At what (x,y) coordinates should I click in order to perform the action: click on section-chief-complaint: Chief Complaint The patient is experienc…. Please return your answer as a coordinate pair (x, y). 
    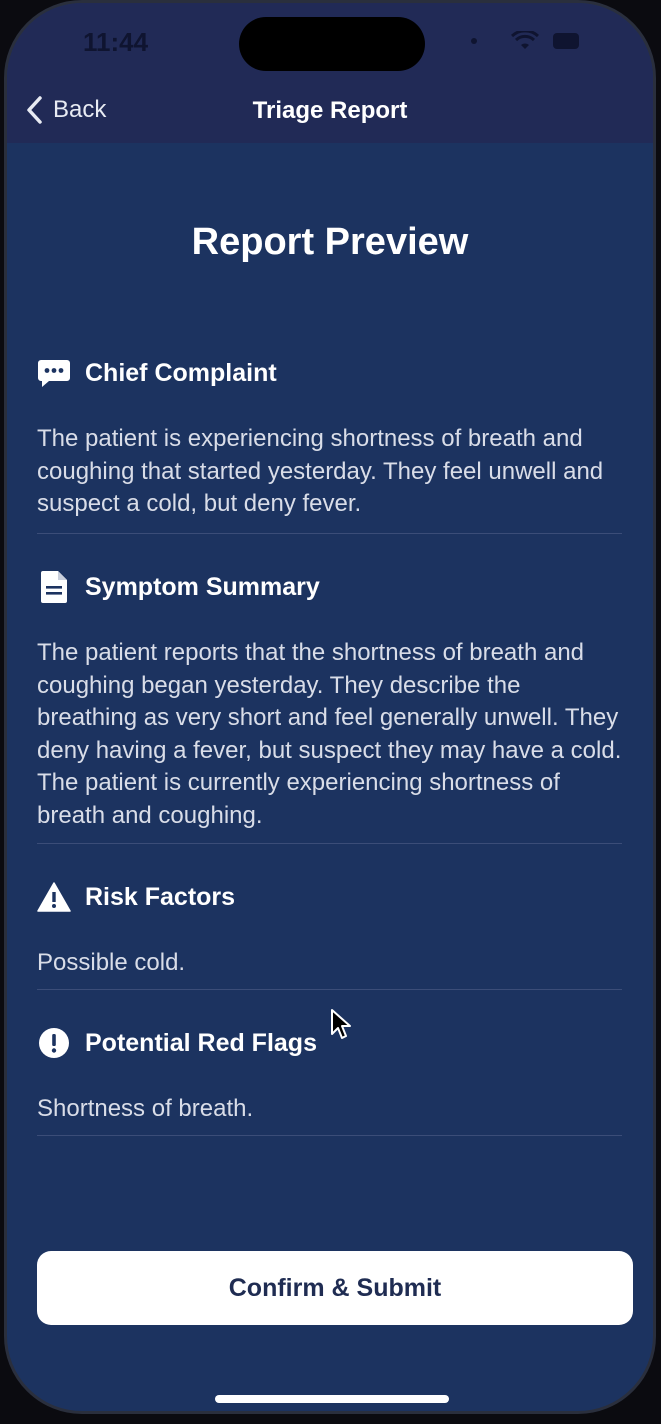
    Looking at the image, I should click on (329, 437).